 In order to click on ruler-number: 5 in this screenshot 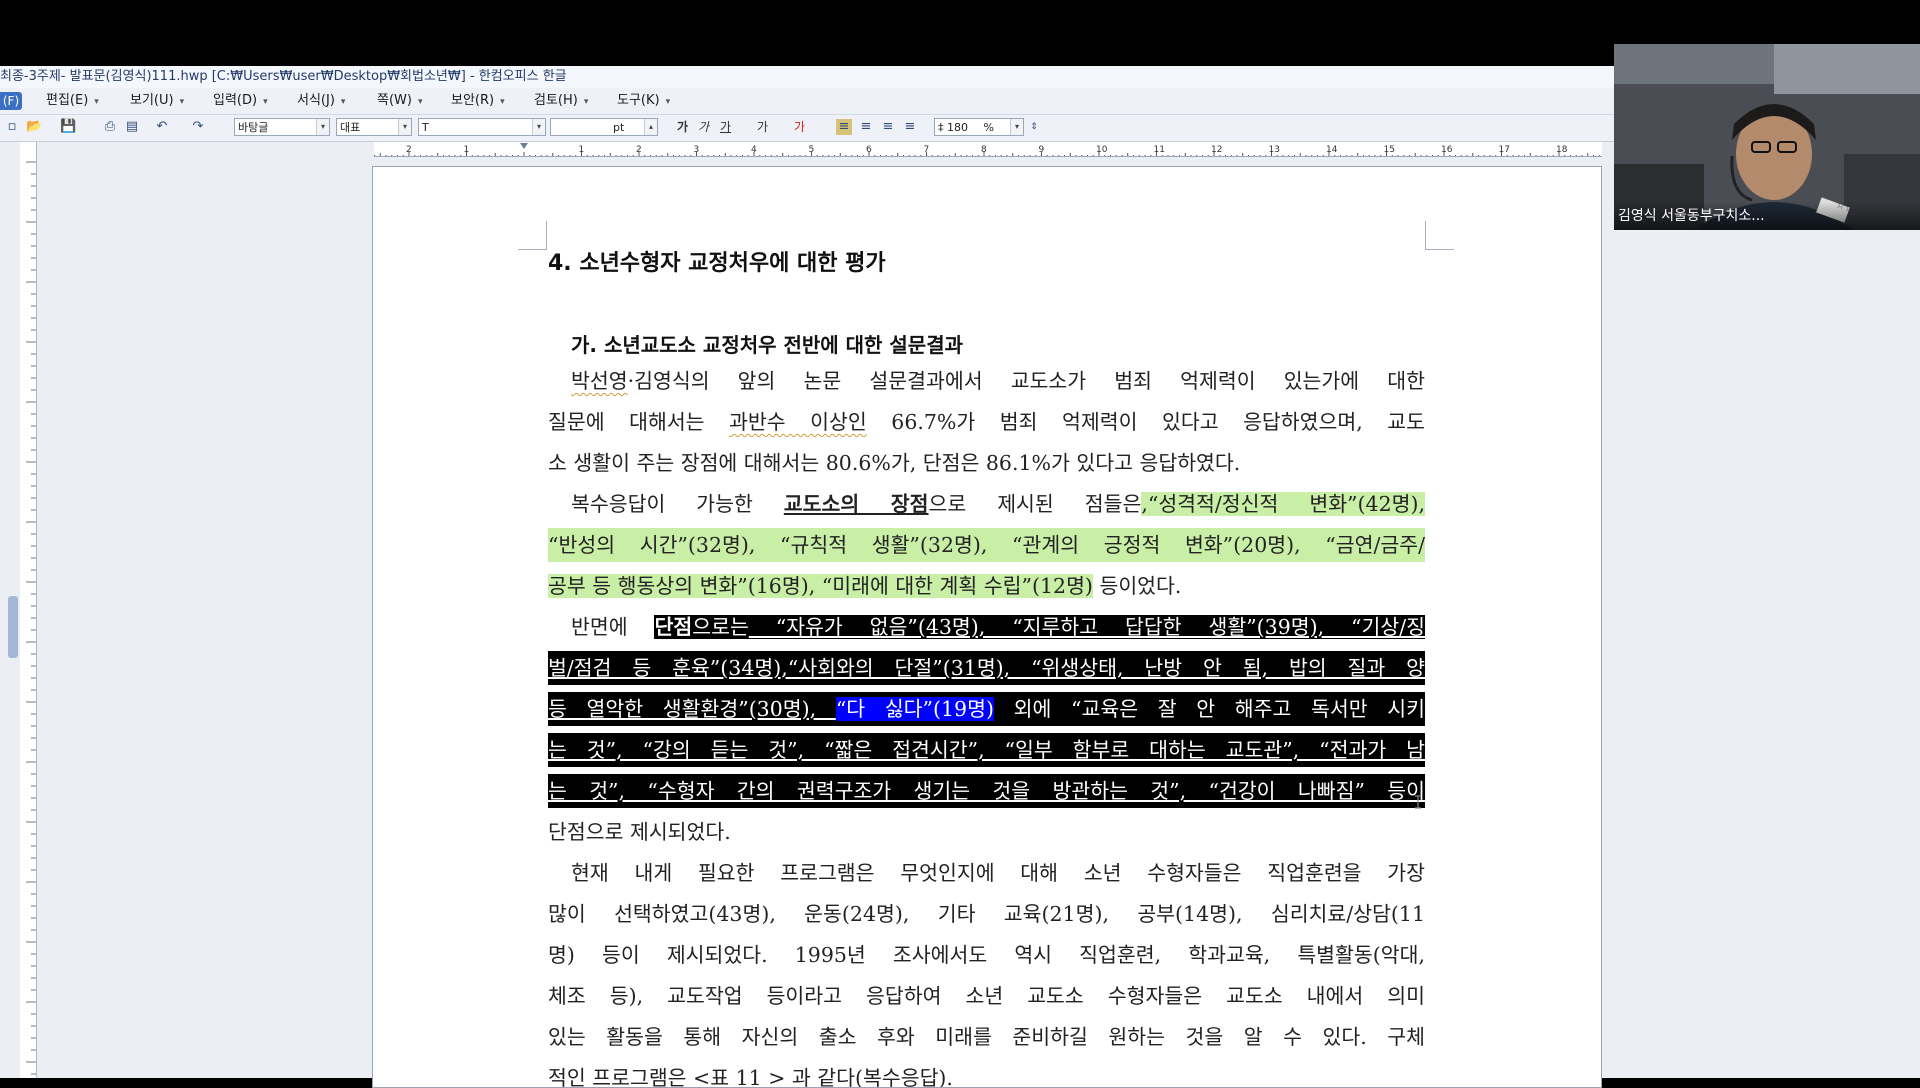, I will do `click(812, 150)`.